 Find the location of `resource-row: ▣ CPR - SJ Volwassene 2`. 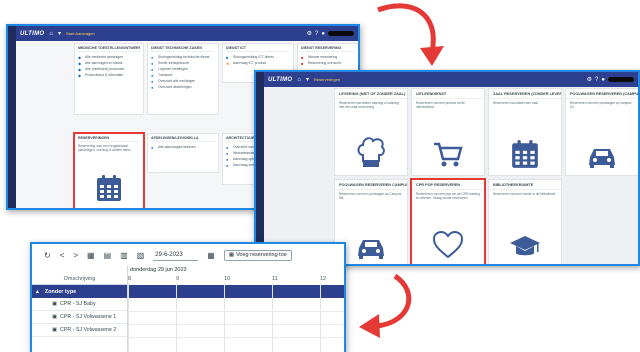

resource-row: ▣ CPR - SJ Volwassene 2 is located at coordinates (79, 330).